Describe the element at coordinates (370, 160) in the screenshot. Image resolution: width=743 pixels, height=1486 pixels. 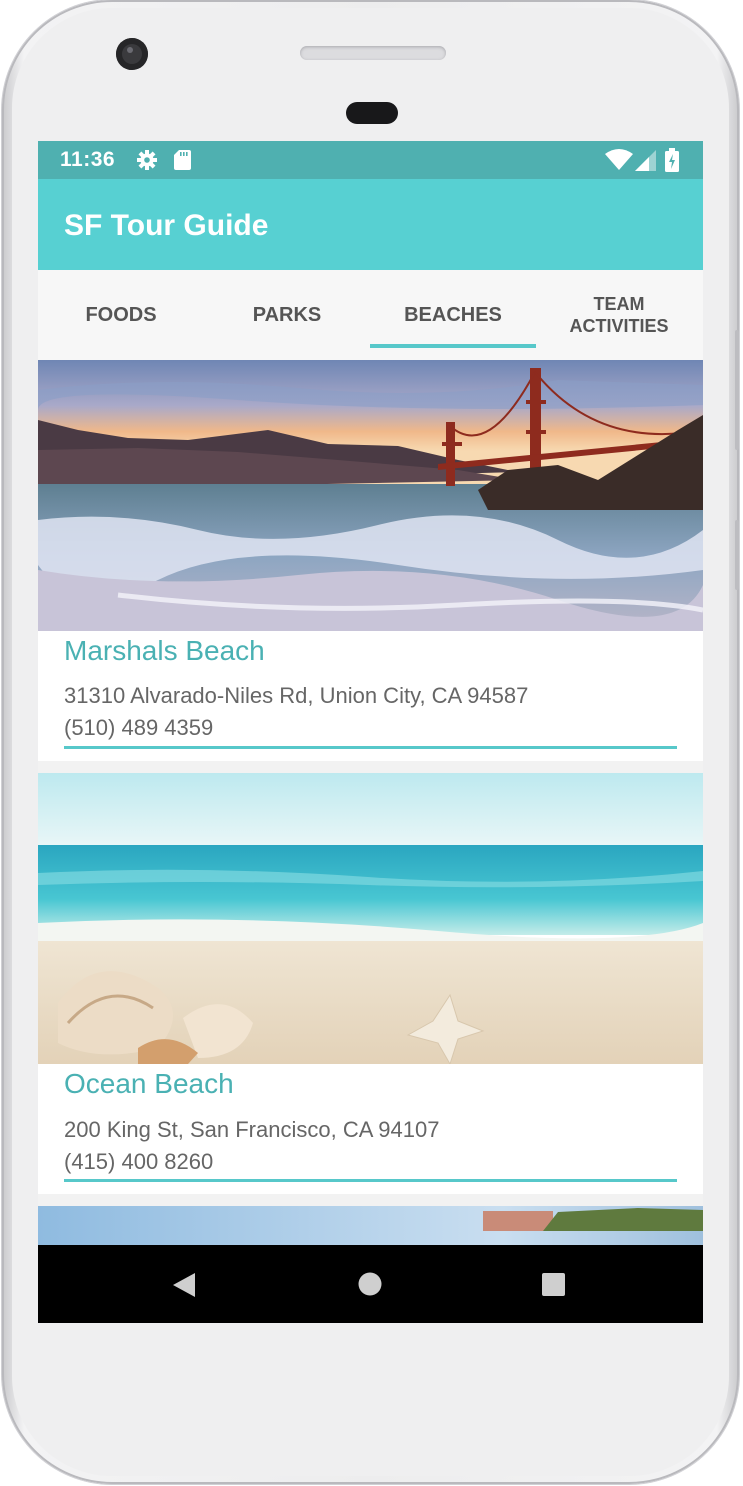
I see `status-bar: 11:36` at that location.